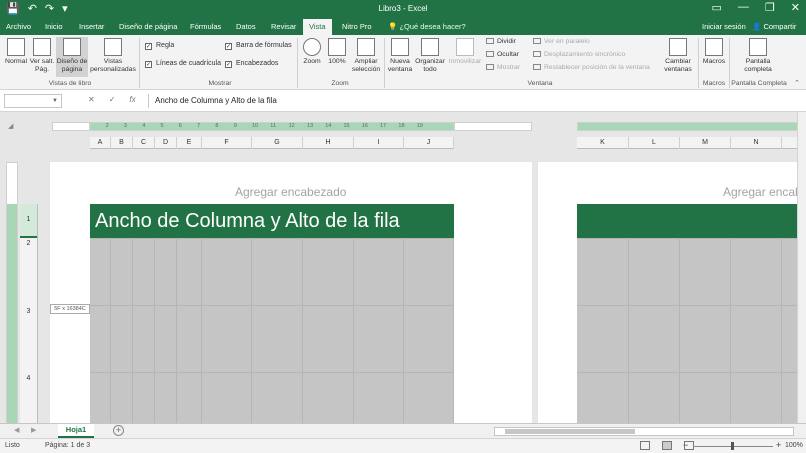 The image size is (806, 453). I want to click on tab-vista: Vista, so click(317, 27).